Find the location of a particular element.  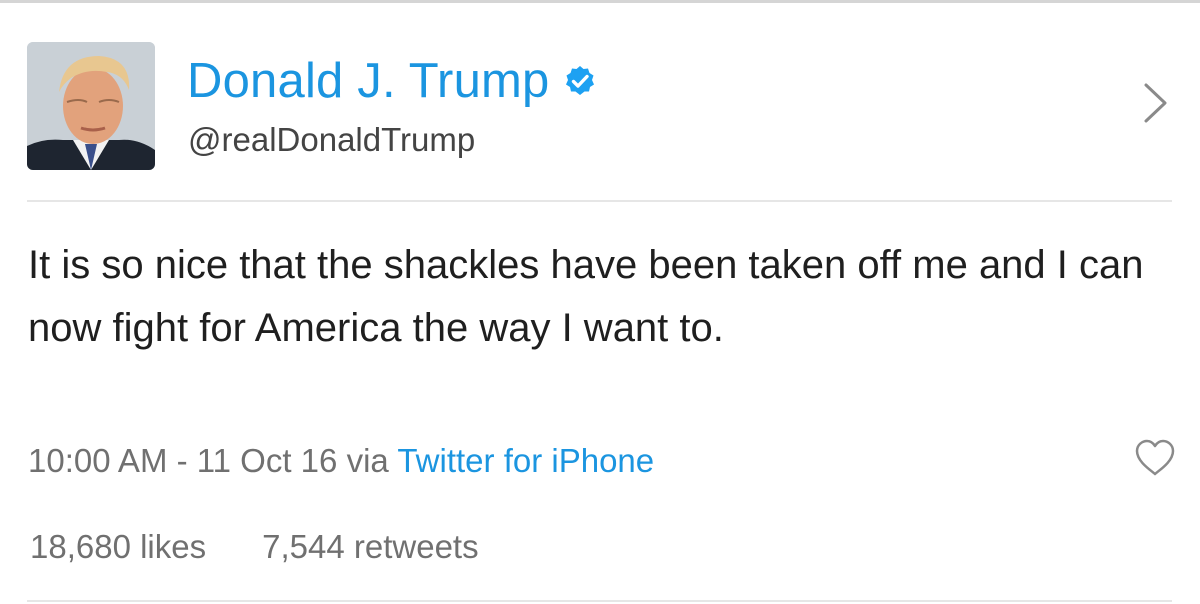

profile-avatar is located at coordinates (91, 106).